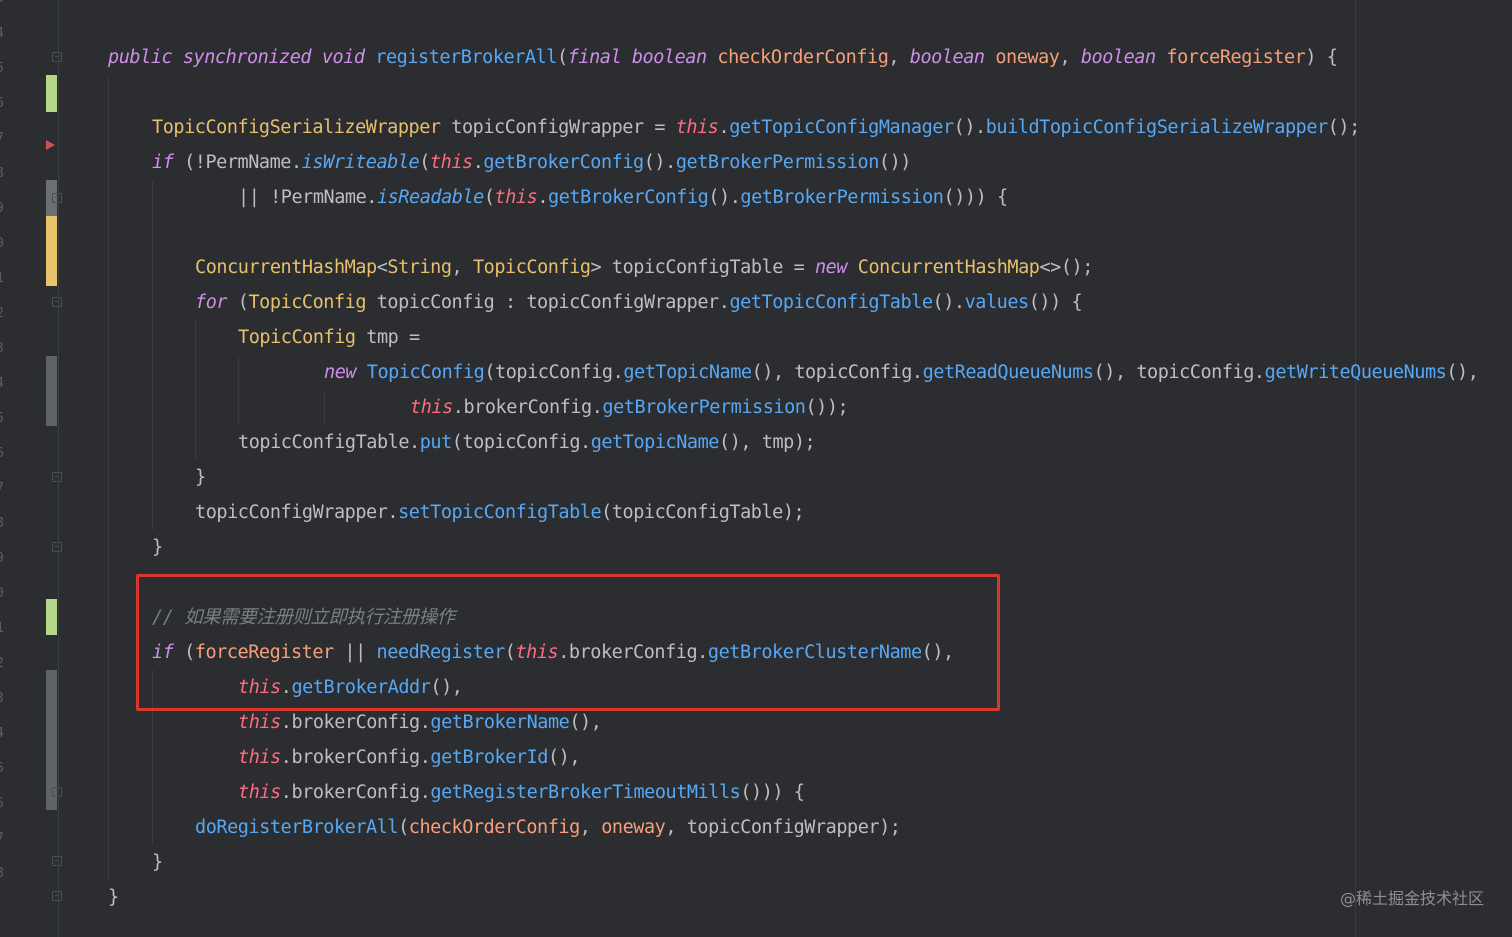 This screenshot has height=937, width=1512. I want to click on code-token: topicConfig : topicConfigWrapper., so click(548, 302).